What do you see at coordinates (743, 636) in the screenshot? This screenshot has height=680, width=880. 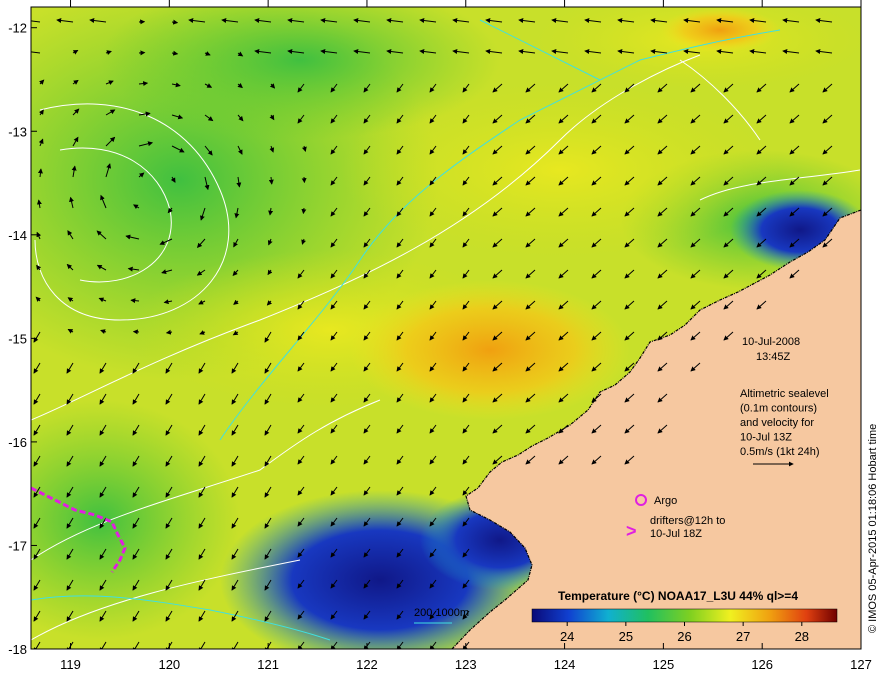 I see `colorbar-tick-label: 27` at bounding box center [743, 636].